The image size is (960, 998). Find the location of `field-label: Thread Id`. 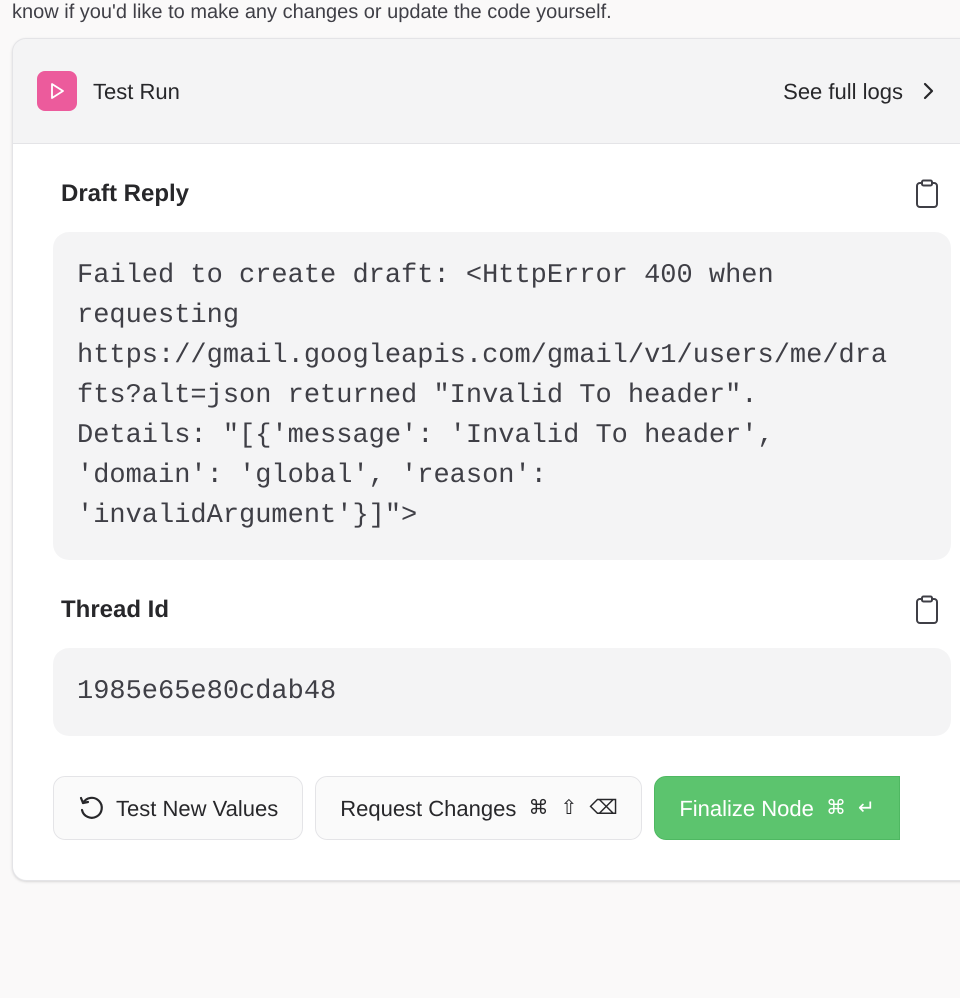

field-label: Thread Id is located at coordinates (115, 610).